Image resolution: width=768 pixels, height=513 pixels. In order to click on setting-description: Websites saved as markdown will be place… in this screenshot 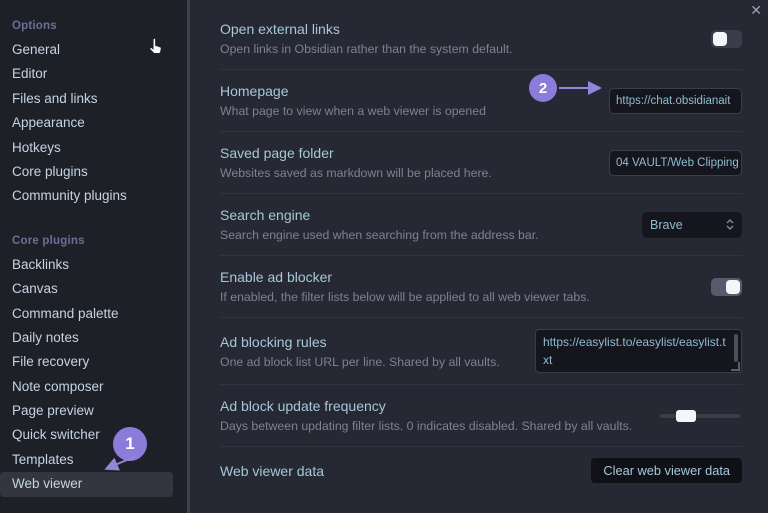, I will do `click(356, 173)`.